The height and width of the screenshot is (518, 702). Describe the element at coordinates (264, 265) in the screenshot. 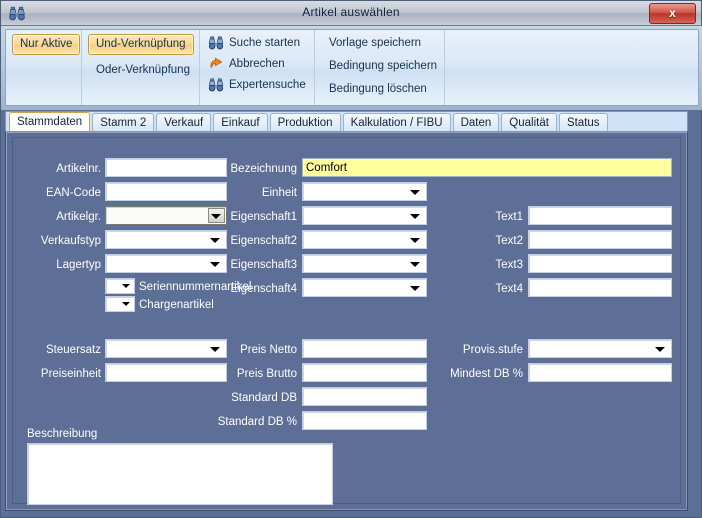

I see `label-eigenschaft3: Eigenschaft3` at that location.